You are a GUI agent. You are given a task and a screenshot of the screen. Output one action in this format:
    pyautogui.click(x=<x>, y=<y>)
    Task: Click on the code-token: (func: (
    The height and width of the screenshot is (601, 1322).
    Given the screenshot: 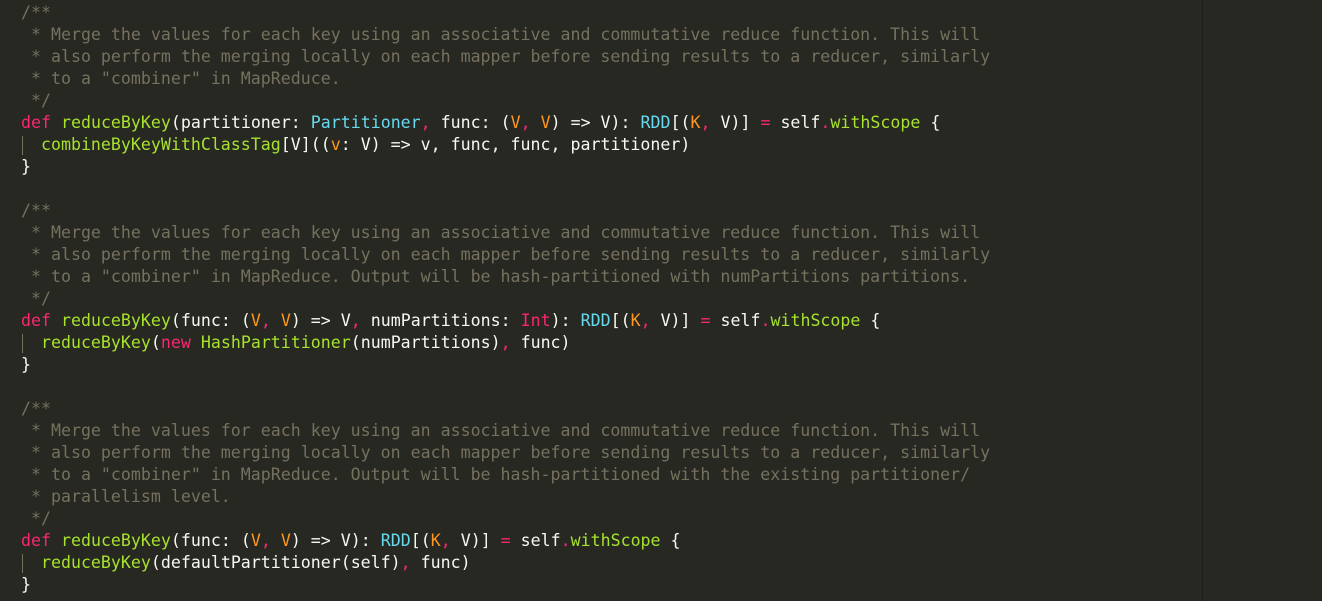 What is the action you would take?
    pyautogui.click(x=210, y=320)
    